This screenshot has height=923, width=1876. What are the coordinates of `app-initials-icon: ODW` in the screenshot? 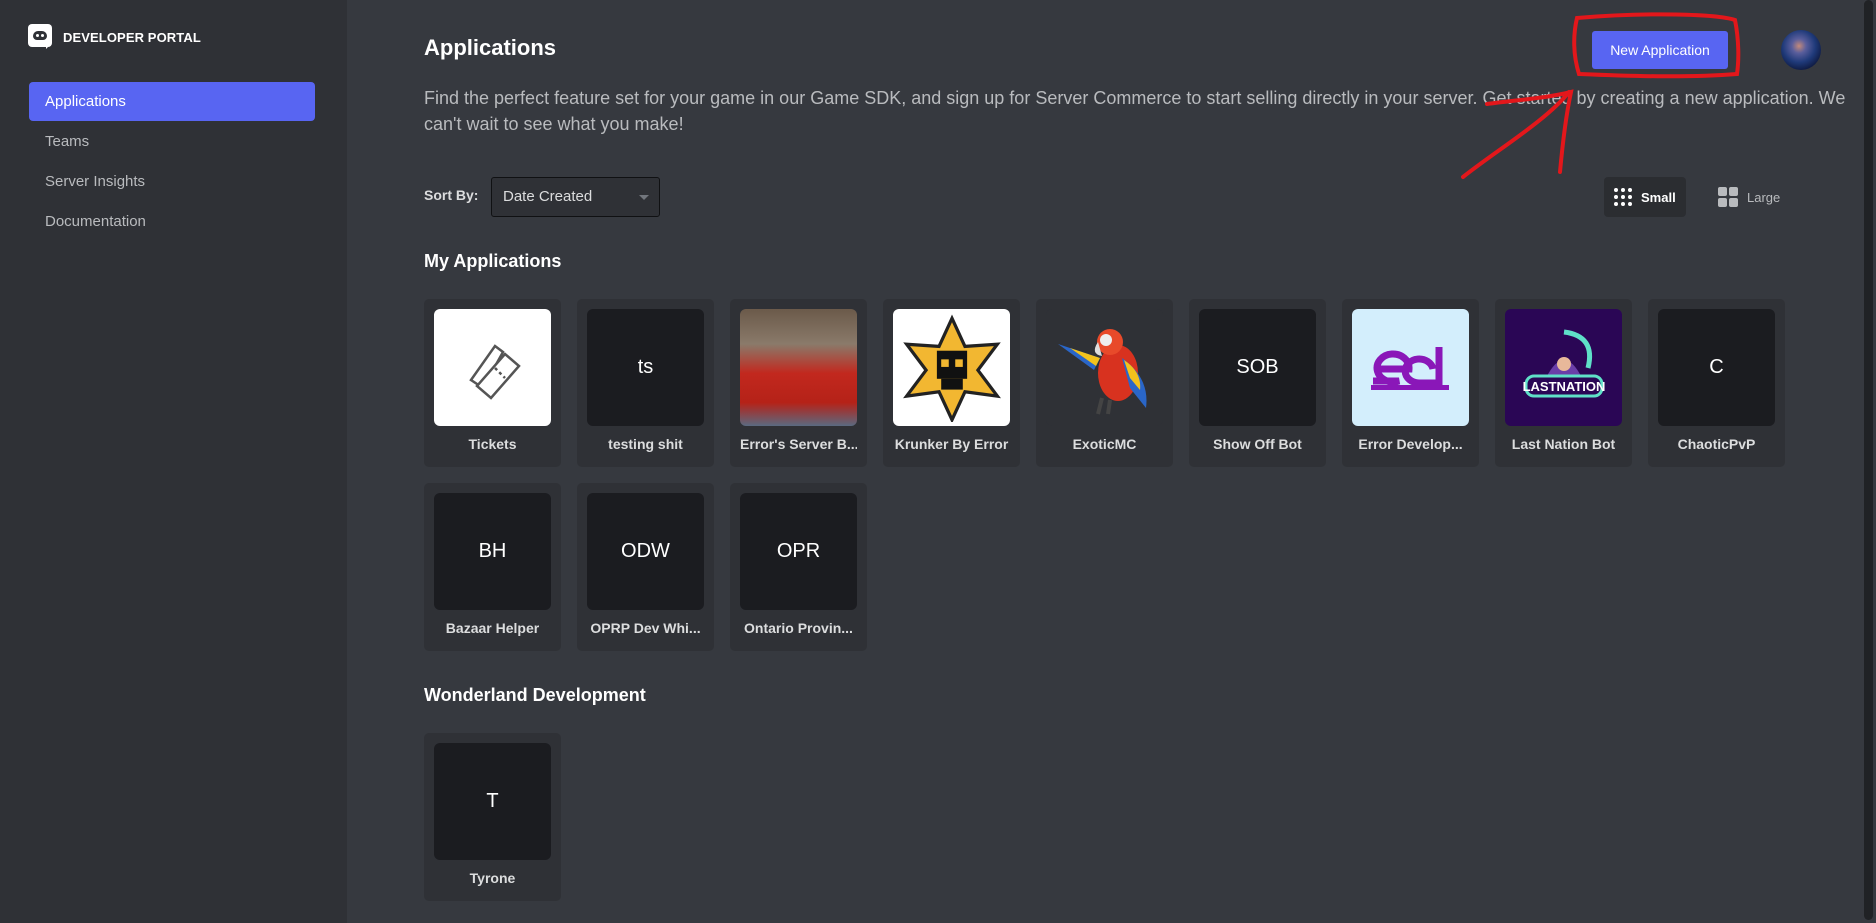 It's located at (645, 551).